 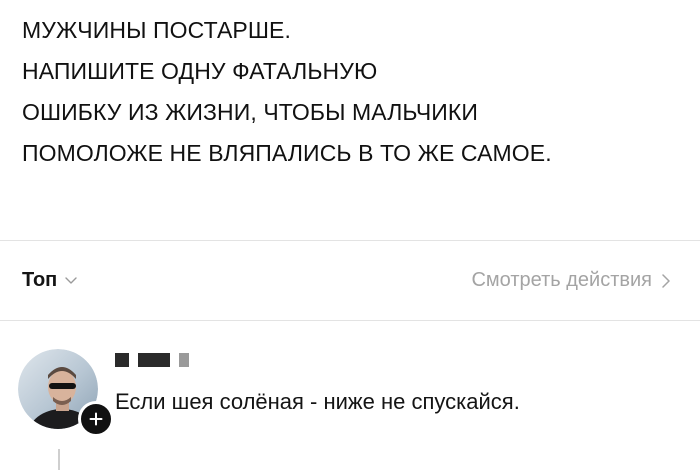 I want to click on username-redacted, so click(x=152, y=360).